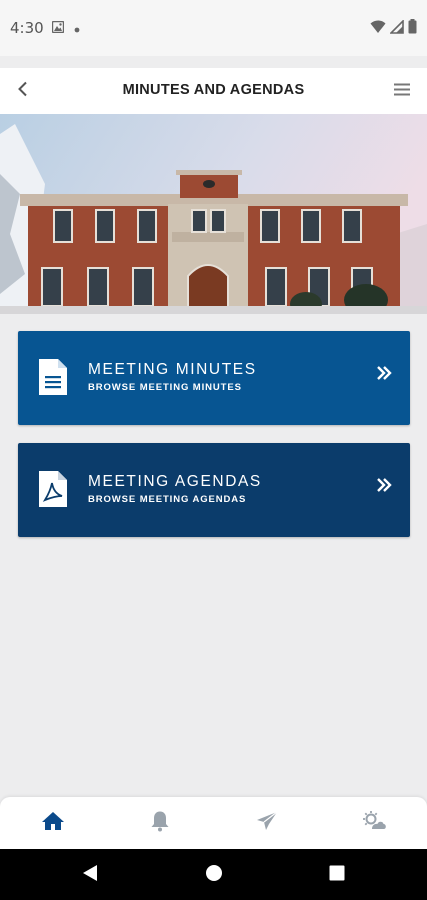 The image size is (427, 900). I want to click on bell-icon, so click(160, 823).